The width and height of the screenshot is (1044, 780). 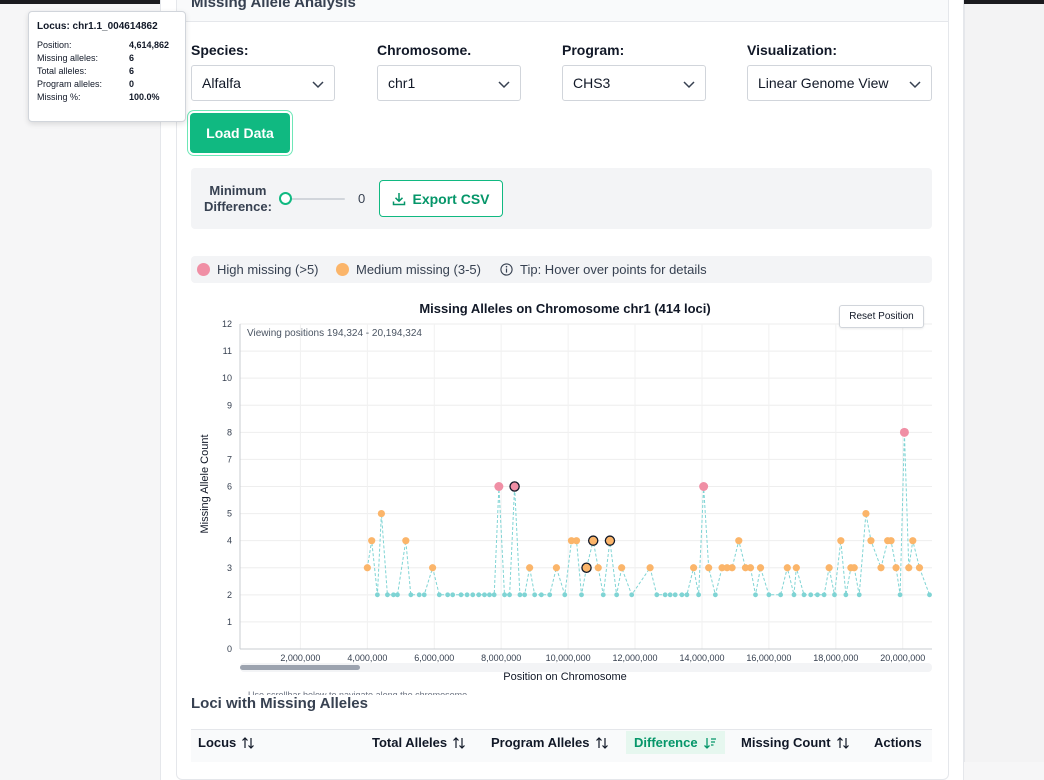 I want to click on y-tick-label: 12, so click(x=227, y=324).